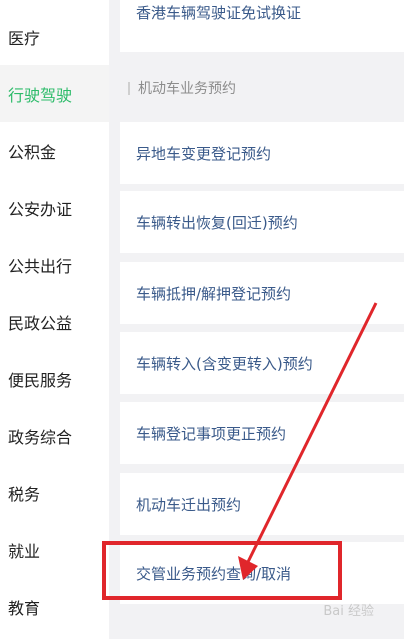 The height and width of the screenshot is (639, 404). Describe the element at coordinates (32, 152) in the screenshot. I see `sidebar-item-label: 公积金` at that location.